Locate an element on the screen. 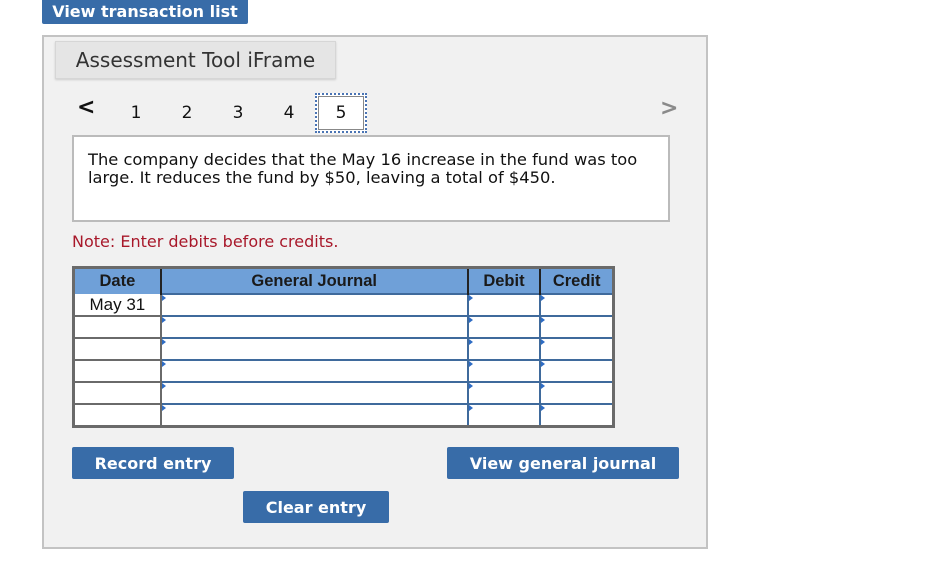 This screenshot has width=934, height=576. chevron-right-icon: > is located at coordinates (669, 109).